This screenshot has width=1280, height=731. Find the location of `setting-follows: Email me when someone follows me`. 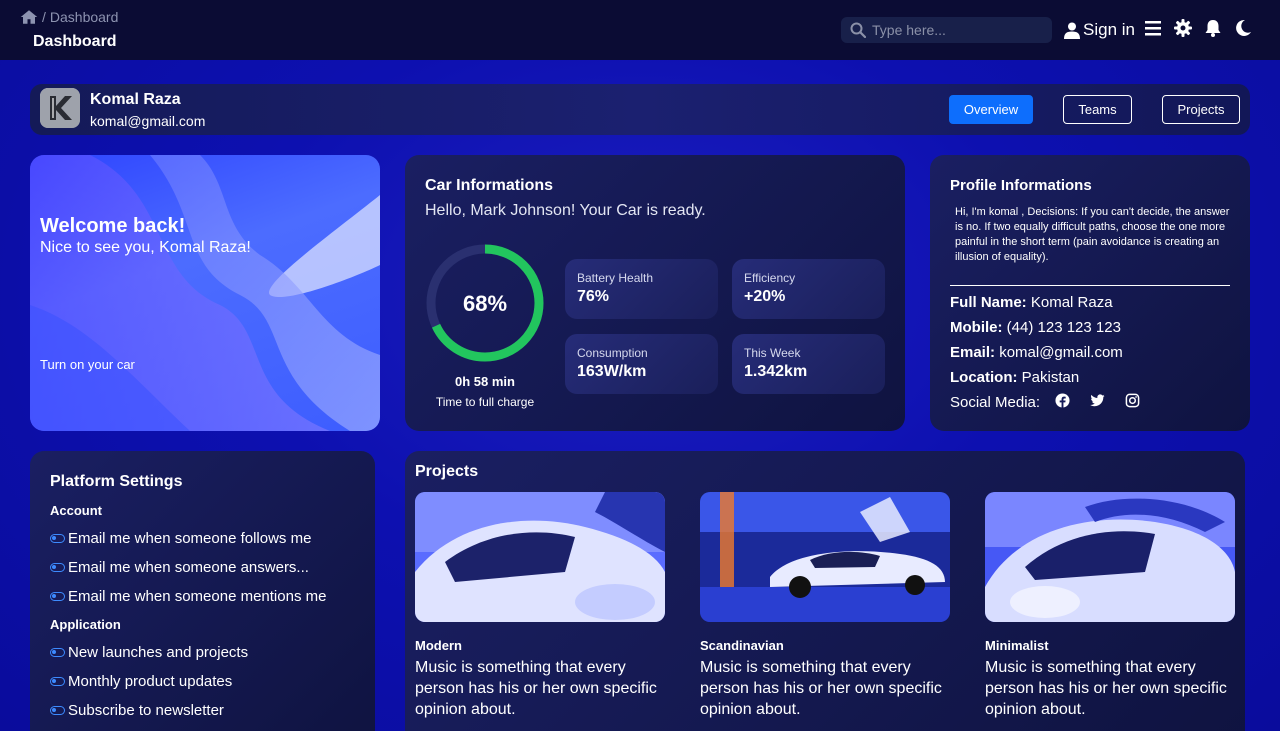

setting-follows: Email me when someone follows me is located at coordinates (180, 538).